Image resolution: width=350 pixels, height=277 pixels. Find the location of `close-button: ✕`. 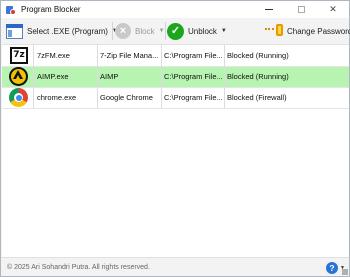

close-button: ✕ is located at coordinates (333, 9).